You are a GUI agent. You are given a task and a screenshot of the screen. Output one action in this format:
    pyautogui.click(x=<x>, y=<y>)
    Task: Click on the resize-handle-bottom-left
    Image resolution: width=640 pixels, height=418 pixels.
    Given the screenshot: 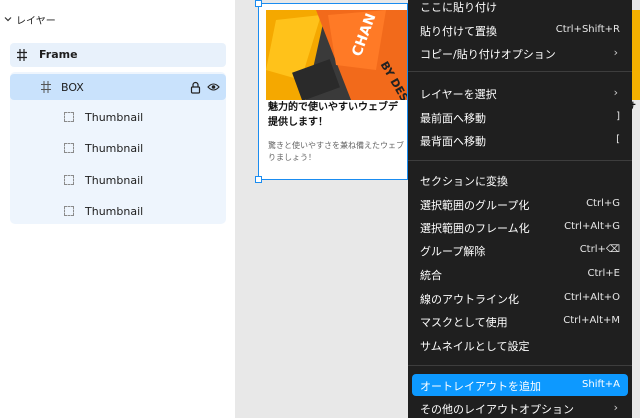 What is the action you would take?
    pyautogui.click(x=258, y=179)
    